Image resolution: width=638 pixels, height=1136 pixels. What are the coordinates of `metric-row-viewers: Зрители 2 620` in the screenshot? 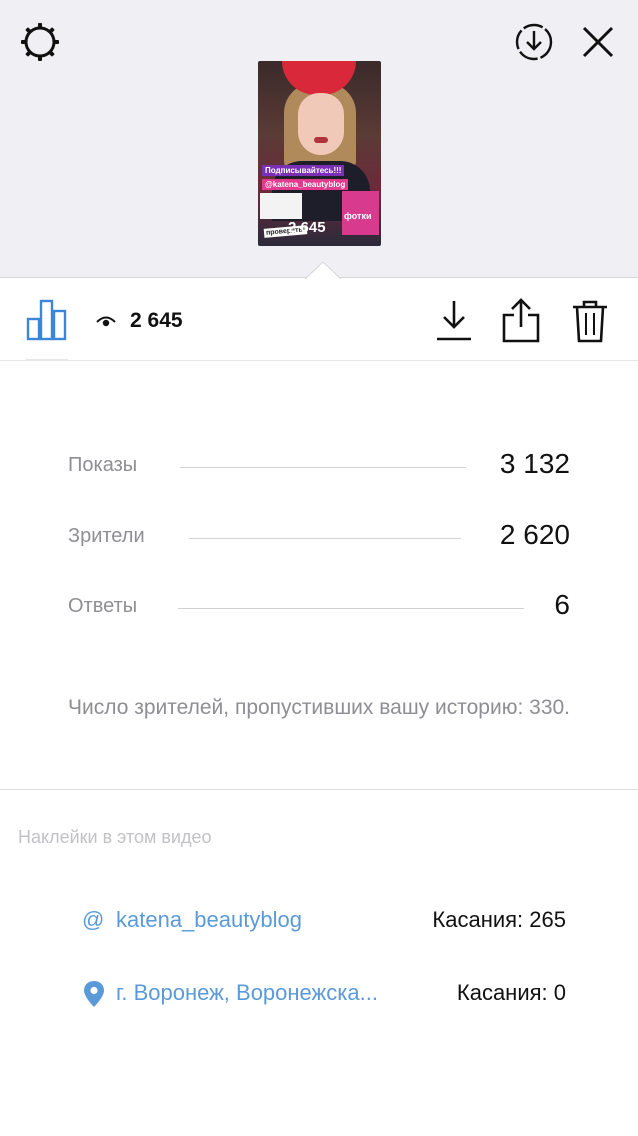 It's located at (319, 537).